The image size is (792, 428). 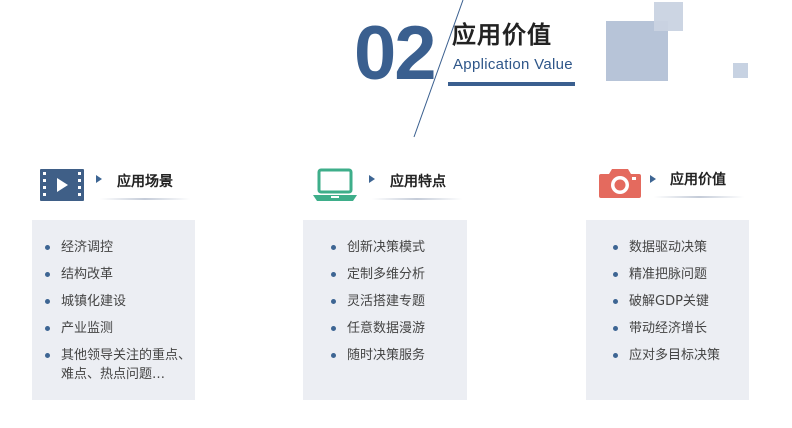 I want to click on list-item: 产业监测, so click(x=120, y=328).